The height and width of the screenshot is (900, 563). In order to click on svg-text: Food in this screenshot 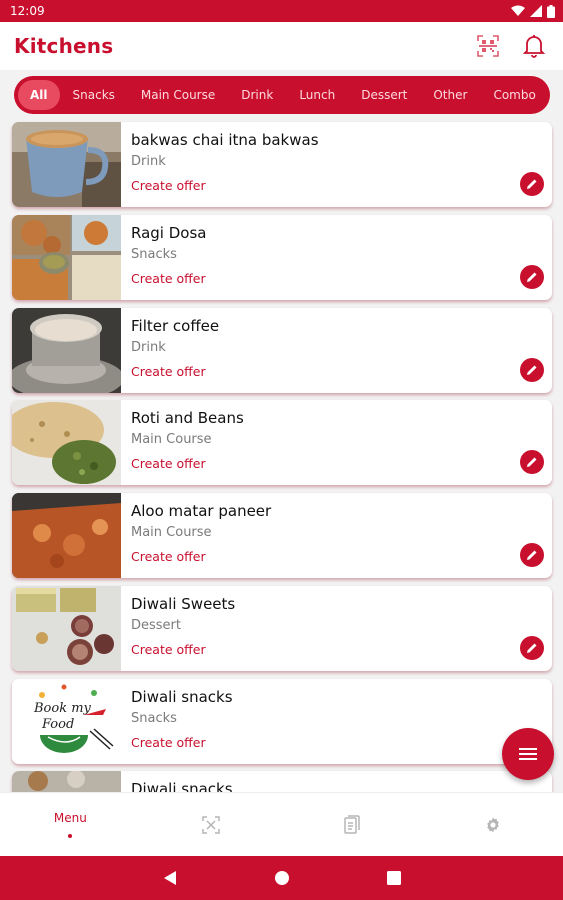, I will do `click(57, 724)`.